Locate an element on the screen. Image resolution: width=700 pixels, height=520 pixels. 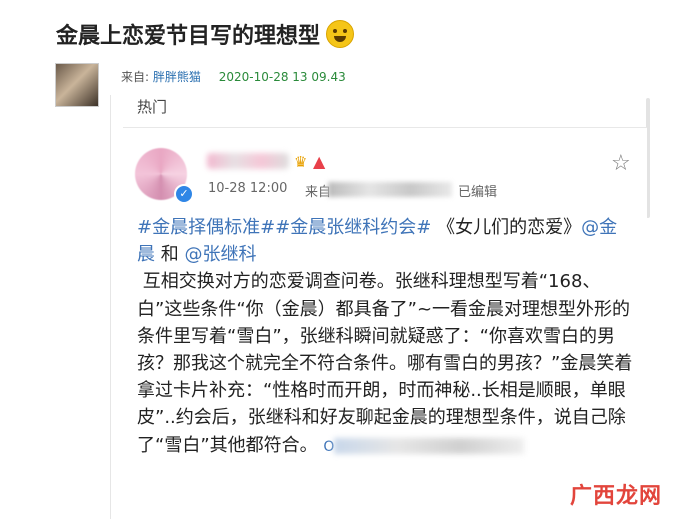
star-icon: ☆ is located at coordinates (621, 163).